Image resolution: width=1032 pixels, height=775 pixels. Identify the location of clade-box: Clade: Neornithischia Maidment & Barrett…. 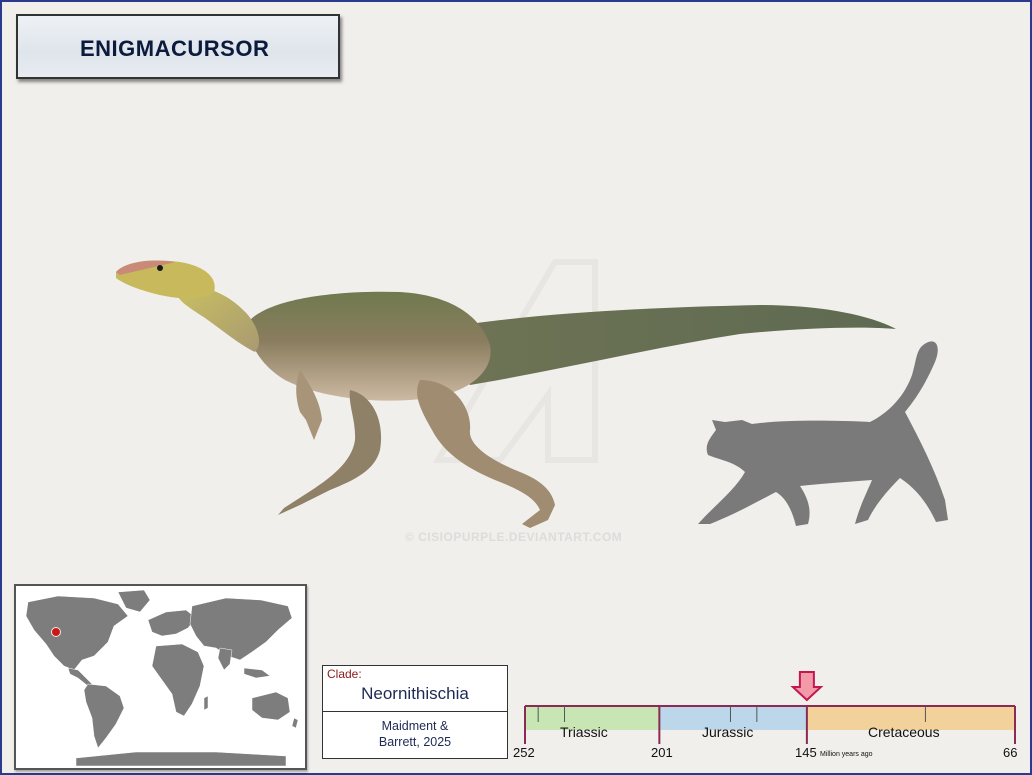
(415, 712).